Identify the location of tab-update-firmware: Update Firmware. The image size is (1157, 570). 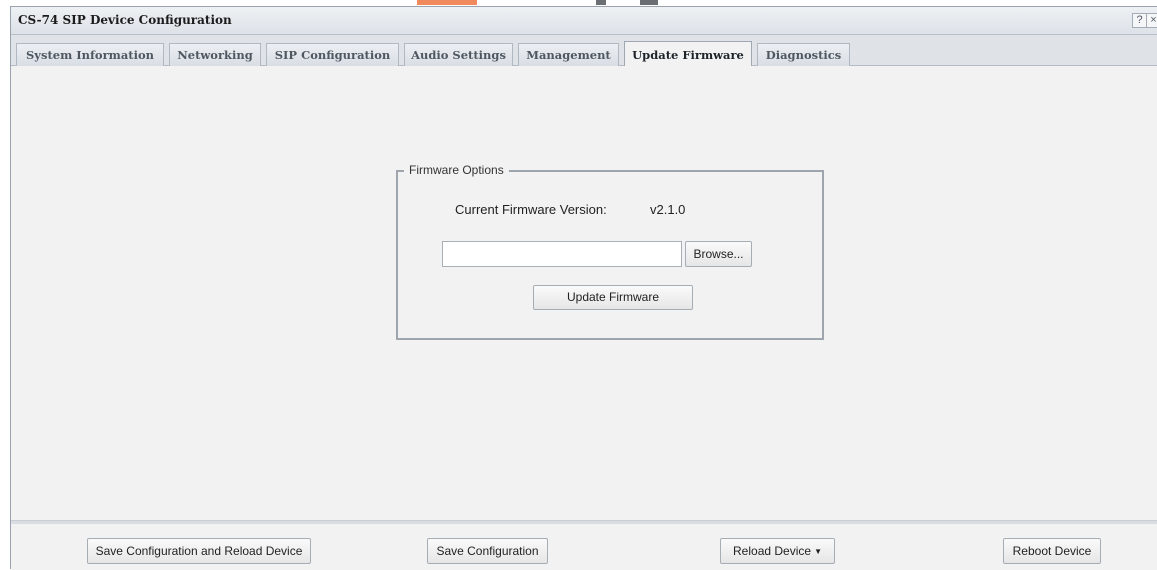
(688, 54).